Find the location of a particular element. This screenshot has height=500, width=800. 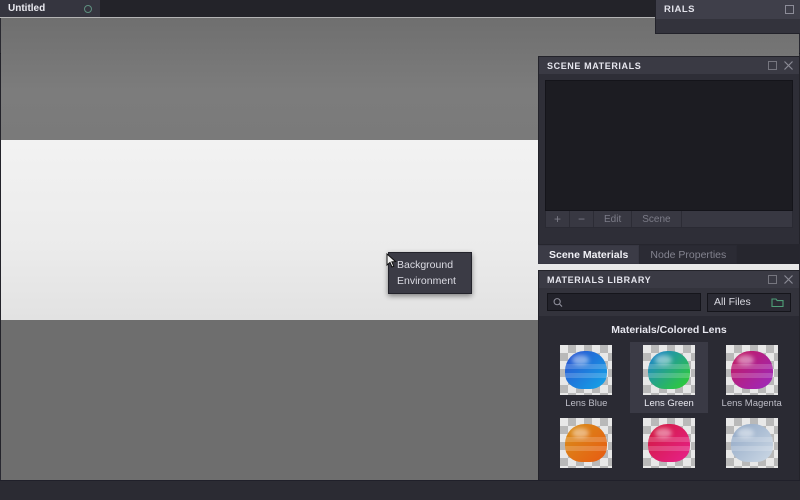

materials-category-heading: Materials/Colored Lens is located at coordinates (669, 330).